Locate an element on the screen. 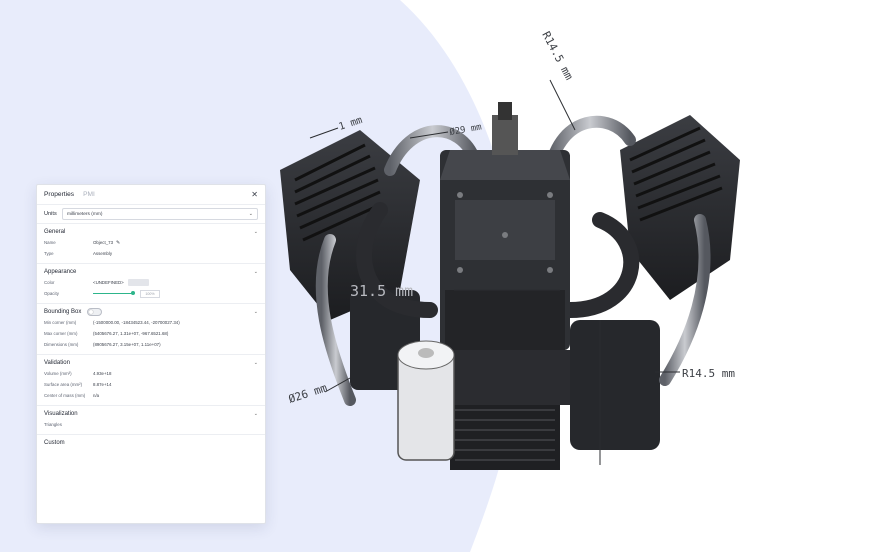 The width and height of the screenshot is (870, 552). dimension-label: Ø29 mm is located at coordinates (466, 129).